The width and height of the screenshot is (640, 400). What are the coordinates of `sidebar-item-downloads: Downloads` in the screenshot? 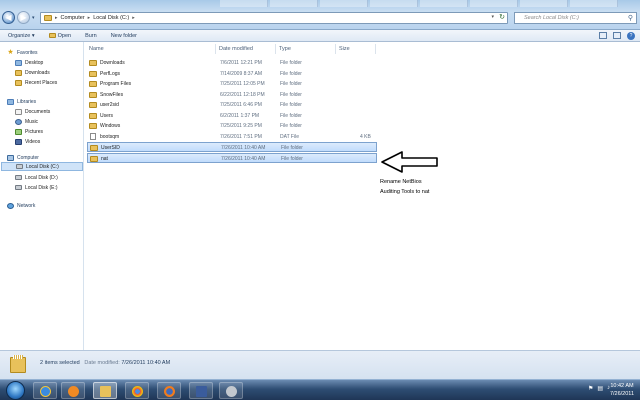 It's located at (32, 72).